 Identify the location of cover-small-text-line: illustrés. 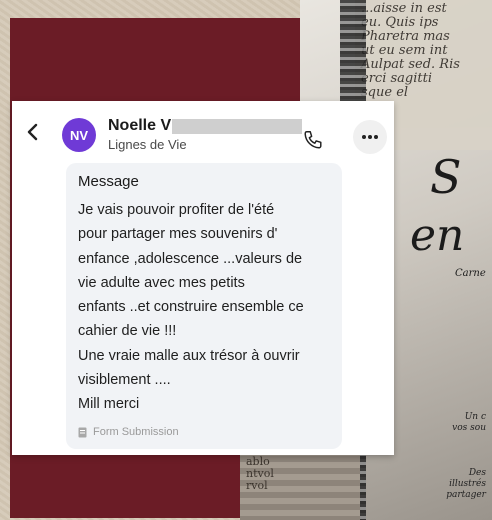
(467, 484).